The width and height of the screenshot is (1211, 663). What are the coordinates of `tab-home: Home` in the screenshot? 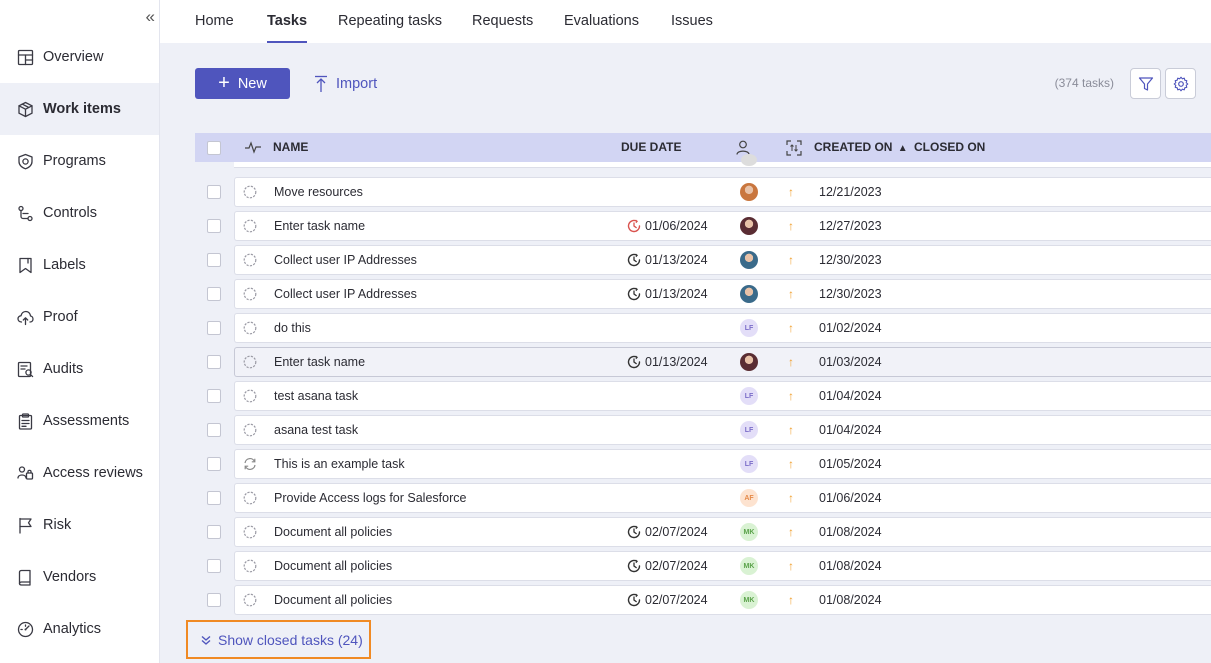 It's located at (214, 21).